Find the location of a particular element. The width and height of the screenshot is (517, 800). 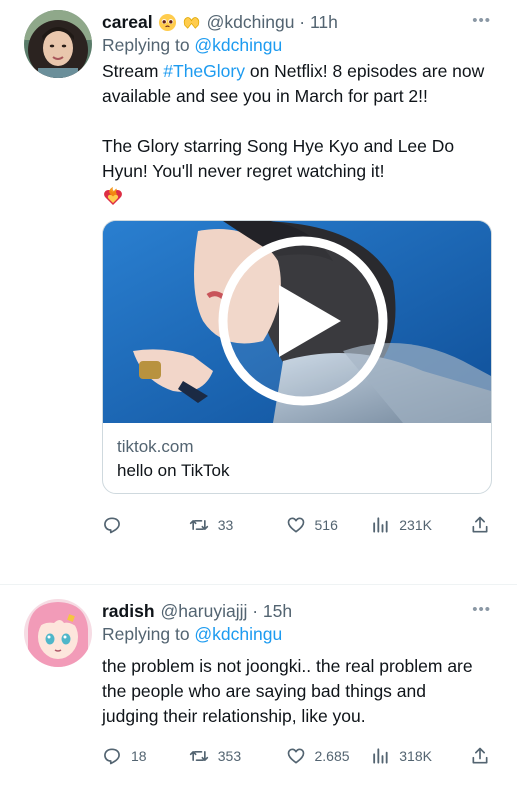

tweet-actions: 33 516 231K is located at coordinates (296, 525).